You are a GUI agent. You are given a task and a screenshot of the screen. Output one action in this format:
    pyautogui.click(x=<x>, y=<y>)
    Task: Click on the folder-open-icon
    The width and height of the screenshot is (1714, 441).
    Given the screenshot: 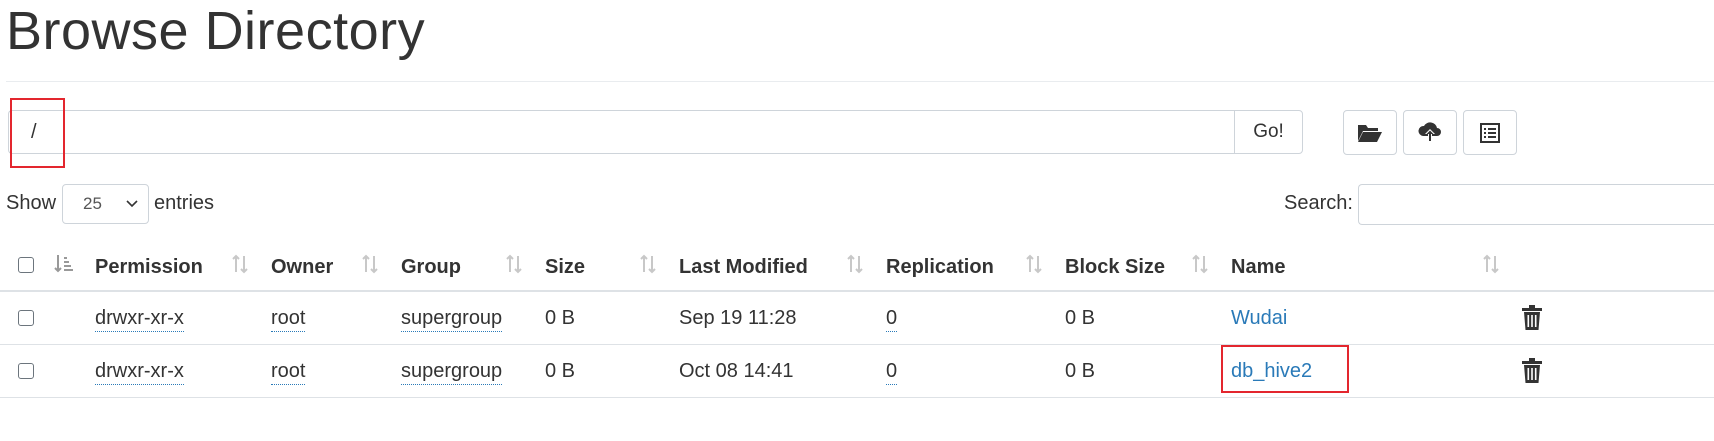 What is the action you would take?
    pyautogui.click(x=1370, y=133)
    